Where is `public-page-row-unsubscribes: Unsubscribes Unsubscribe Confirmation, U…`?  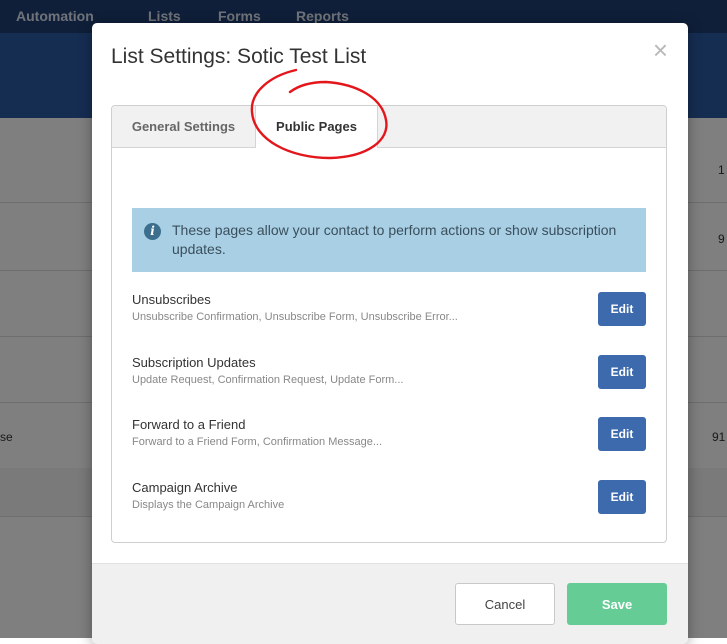
public-page-row-unsubscribes: Unsubscribes Unsubscribe Confirmation, U… is located at coordinates (389, 312).